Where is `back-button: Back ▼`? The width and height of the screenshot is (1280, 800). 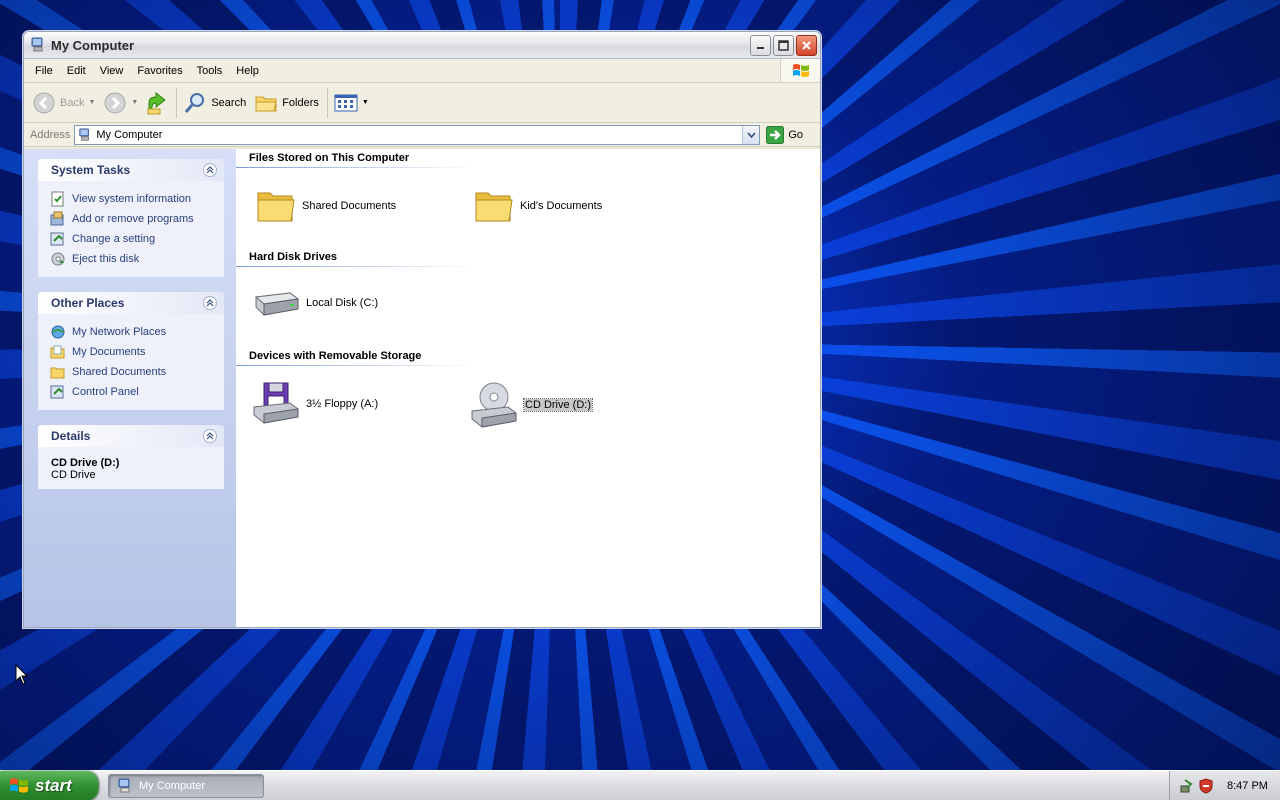
back-button: Back ▼ is located at coordinates (63, 103).